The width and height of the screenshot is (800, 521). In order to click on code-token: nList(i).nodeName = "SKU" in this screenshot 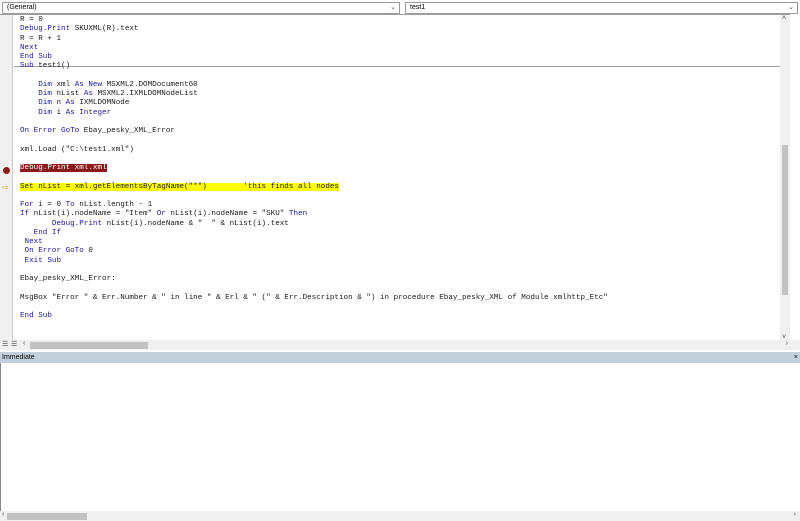, I will do `click(227, 214)`.